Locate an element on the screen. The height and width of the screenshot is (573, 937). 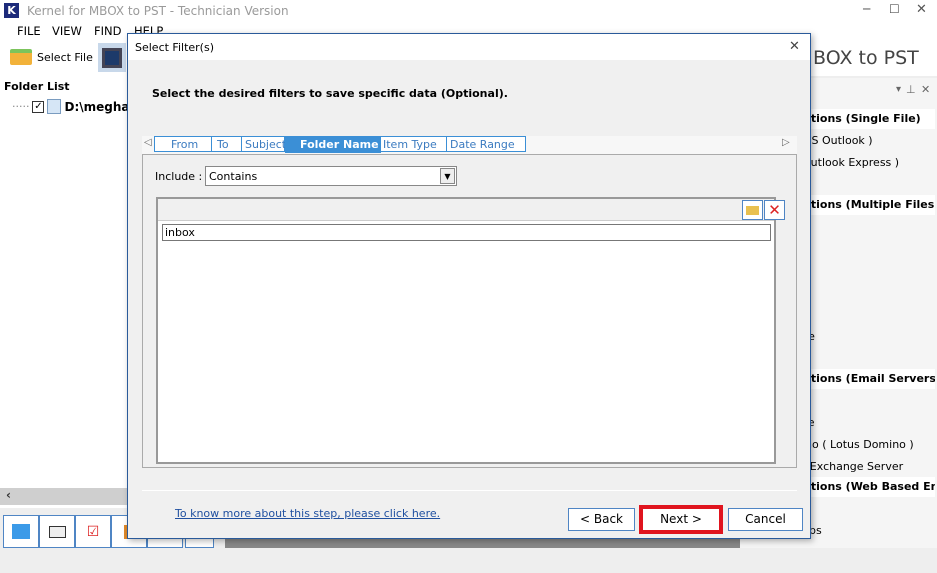
menu-file: FILE is located at coordinates (29, 31).